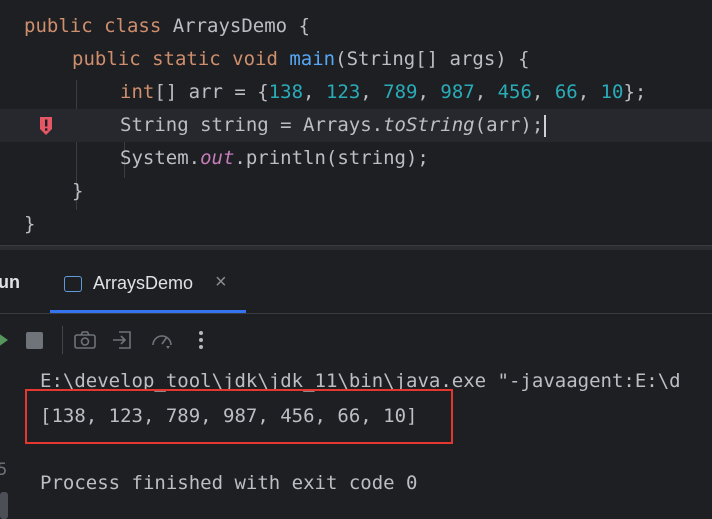  Describe the element at coordinates (304, 26) in the screenshot. I see `brace: {` at that location.